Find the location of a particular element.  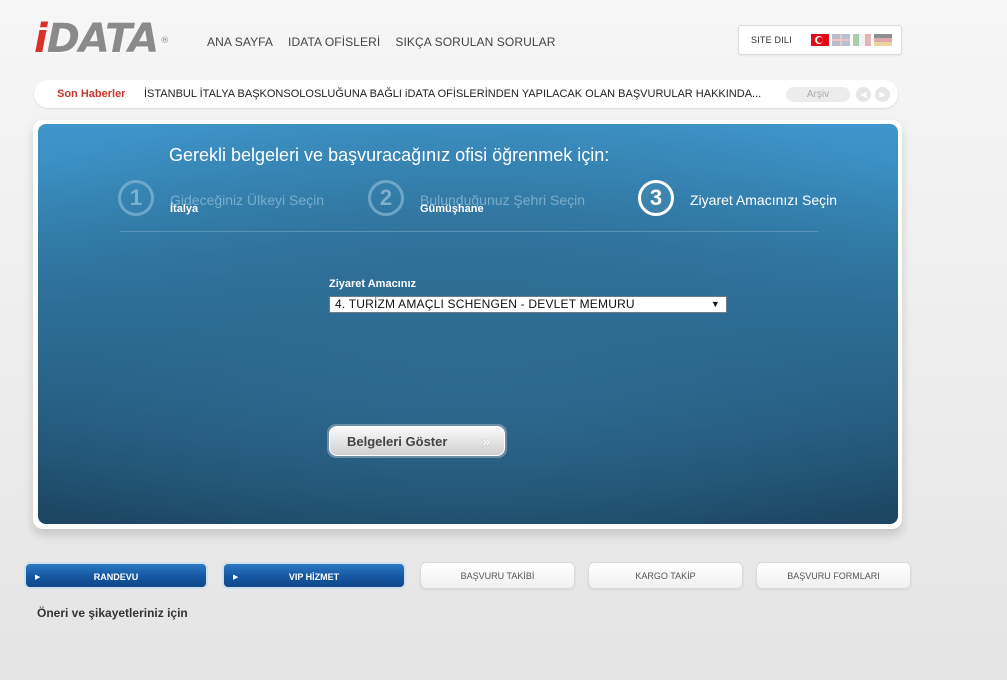

news-prev-icon: ◀ is located at coordinates (863, 94).